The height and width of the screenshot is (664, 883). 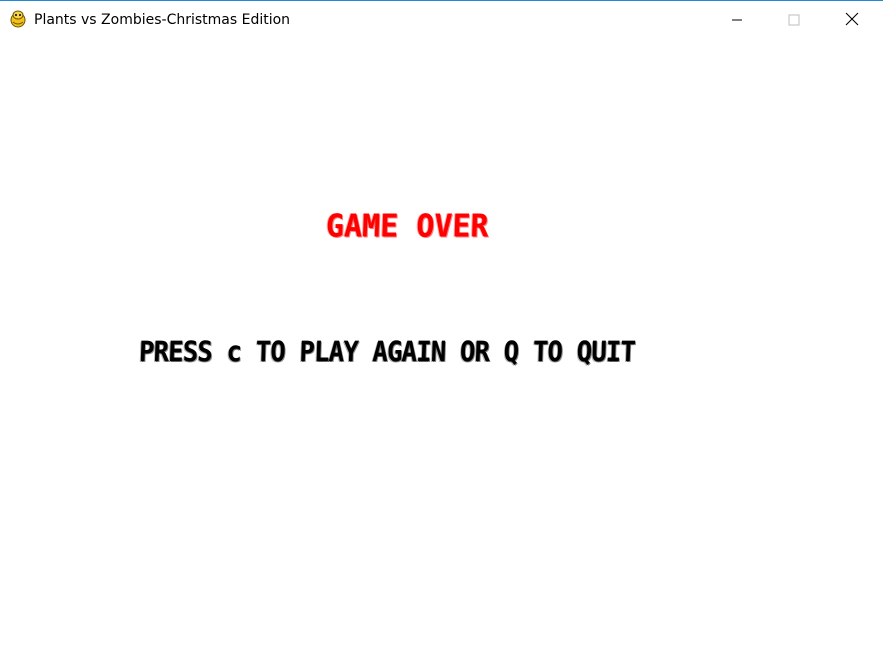 I want to click on pygame-snake-icon, so click(x=18, y=19).